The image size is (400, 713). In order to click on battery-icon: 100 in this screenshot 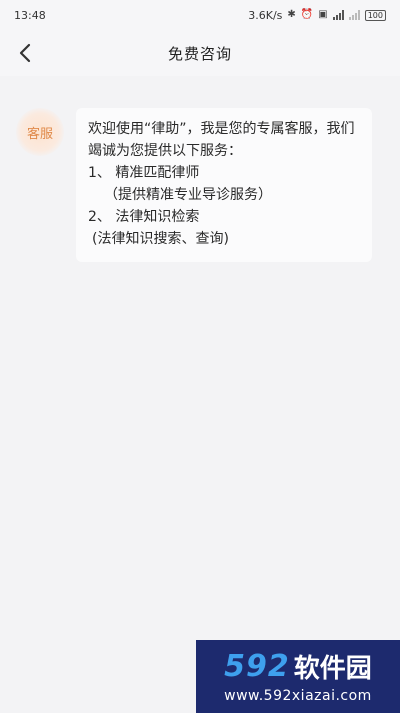, I will do `click(375, 15)`.